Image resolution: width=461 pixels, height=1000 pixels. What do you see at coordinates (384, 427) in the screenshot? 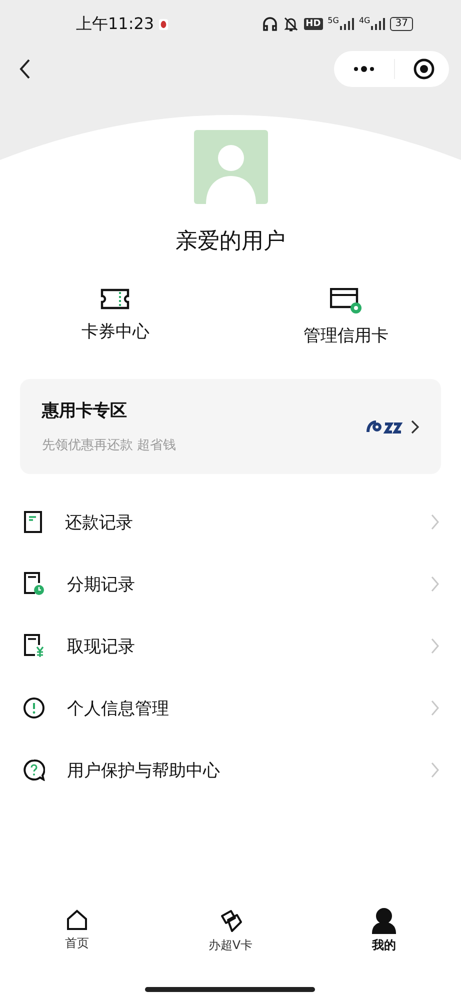
I see `bank-logo-icon` at bounding box center [384, 427].